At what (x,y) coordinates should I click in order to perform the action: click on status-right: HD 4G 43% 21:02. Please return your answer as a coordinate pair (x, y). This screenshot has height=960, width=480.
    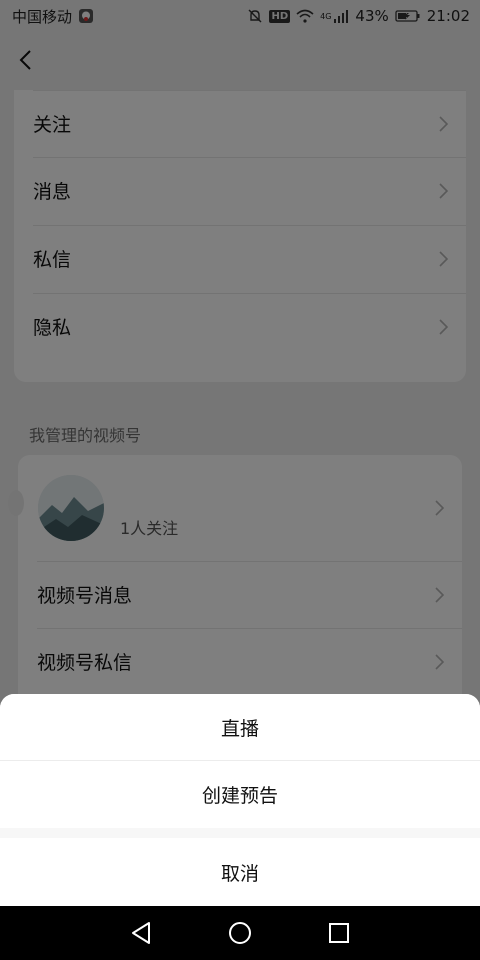
    Looking at the image, I should click on (358, 16).